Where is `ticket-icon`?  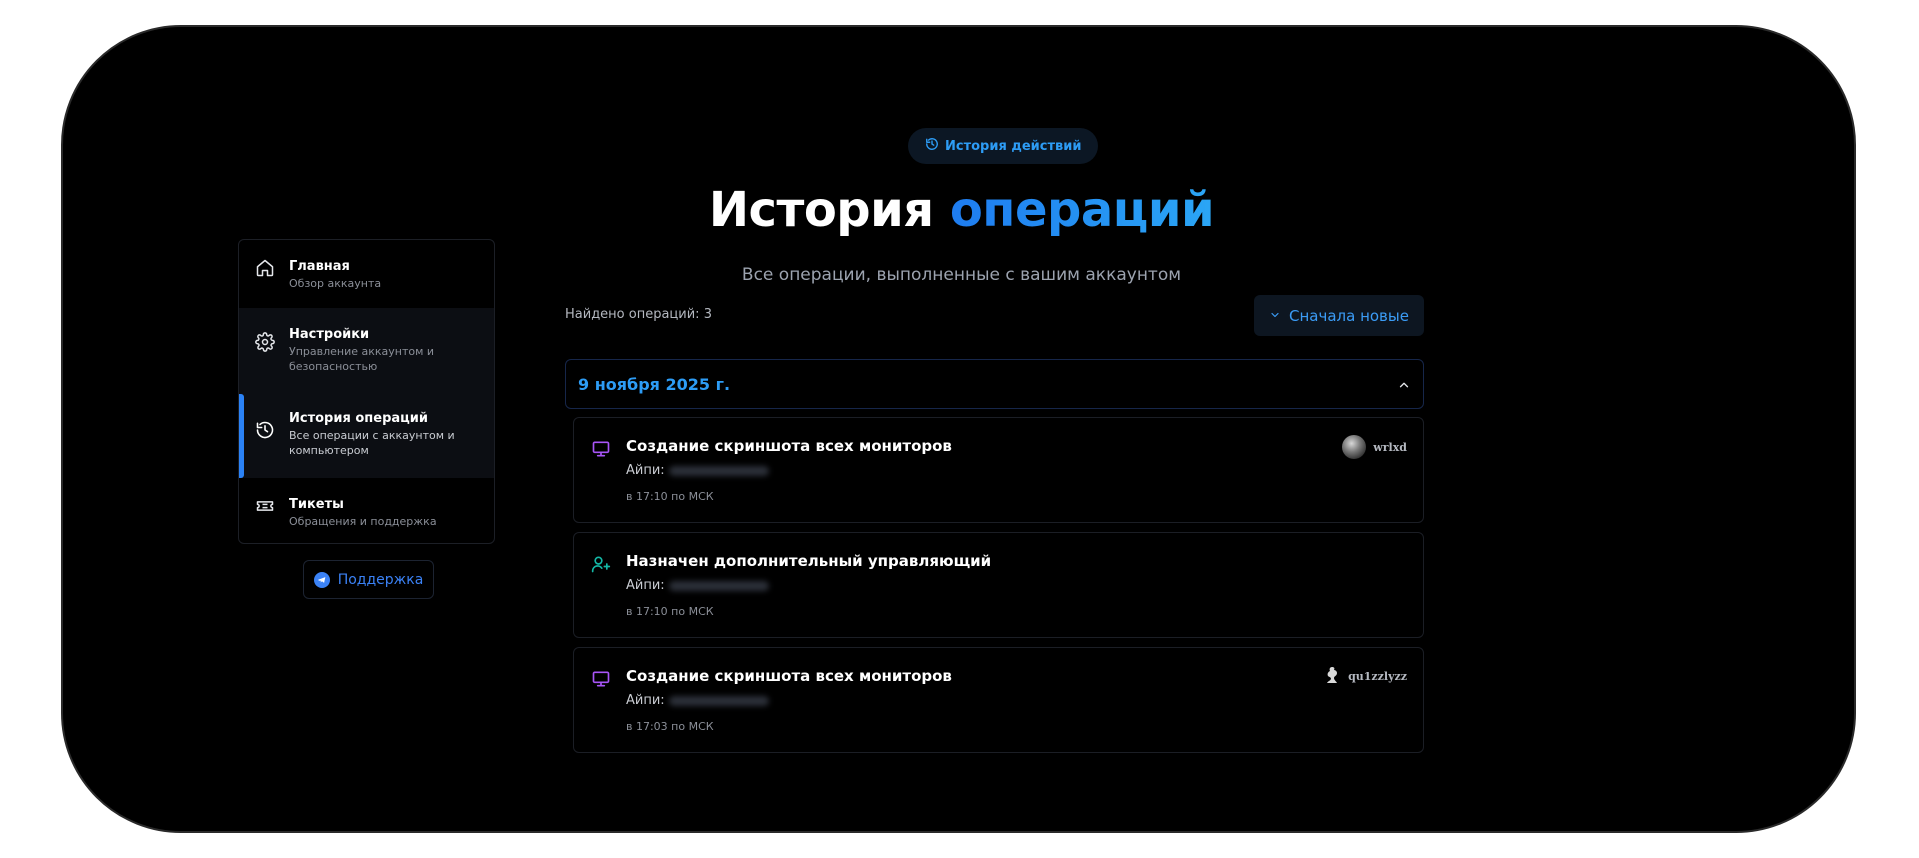
ticket-icon is located at coordinates (266, 507).